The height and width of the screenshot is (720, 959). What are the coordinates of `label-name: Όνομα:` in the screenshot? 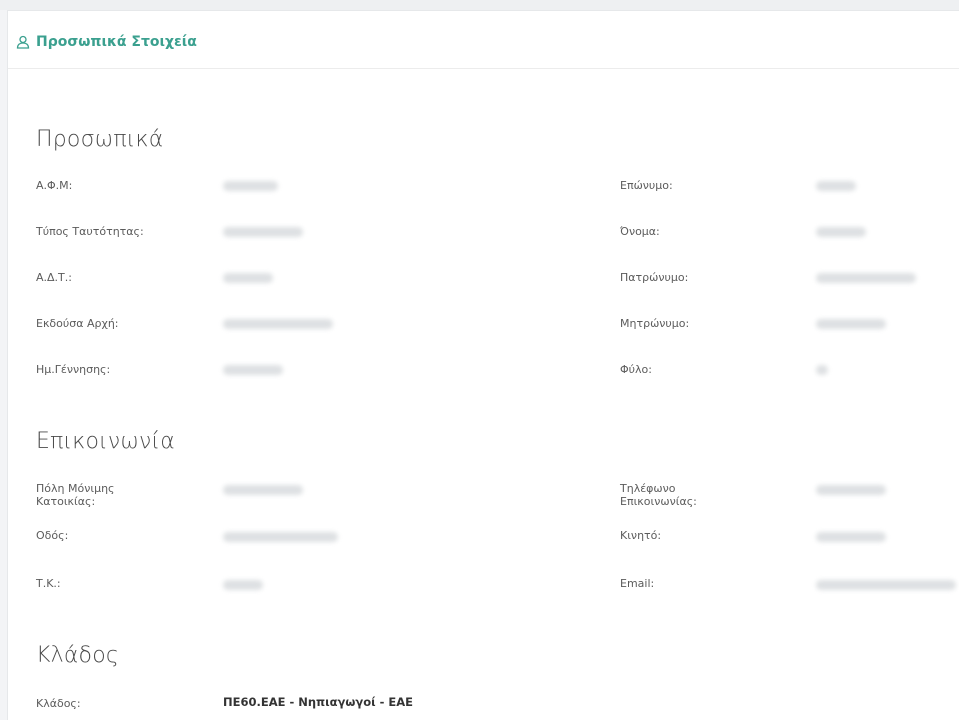 It's located at (640, 231).